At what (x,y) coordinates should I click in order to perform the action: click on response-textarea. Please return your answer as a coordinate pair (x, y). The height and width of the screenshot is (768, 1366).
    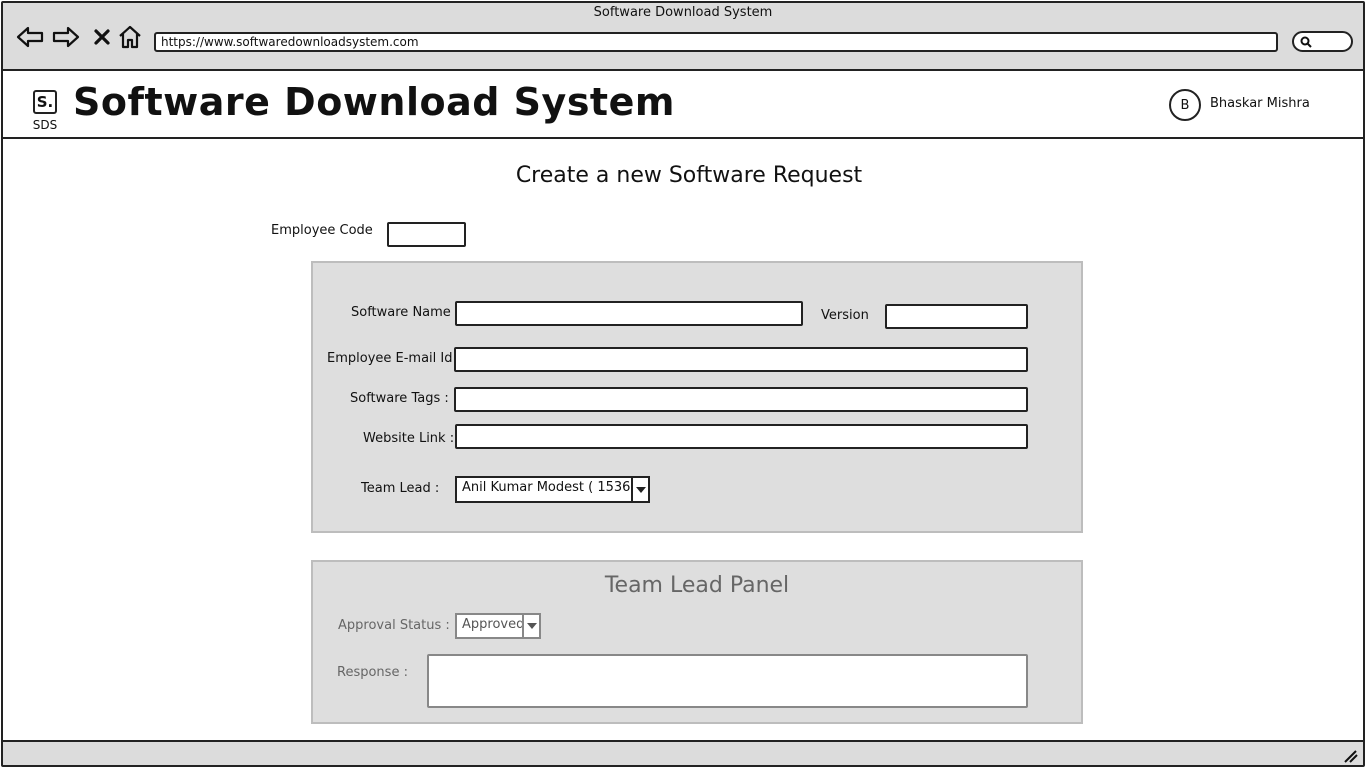
    Looking at the image, I should click on (727, 681).